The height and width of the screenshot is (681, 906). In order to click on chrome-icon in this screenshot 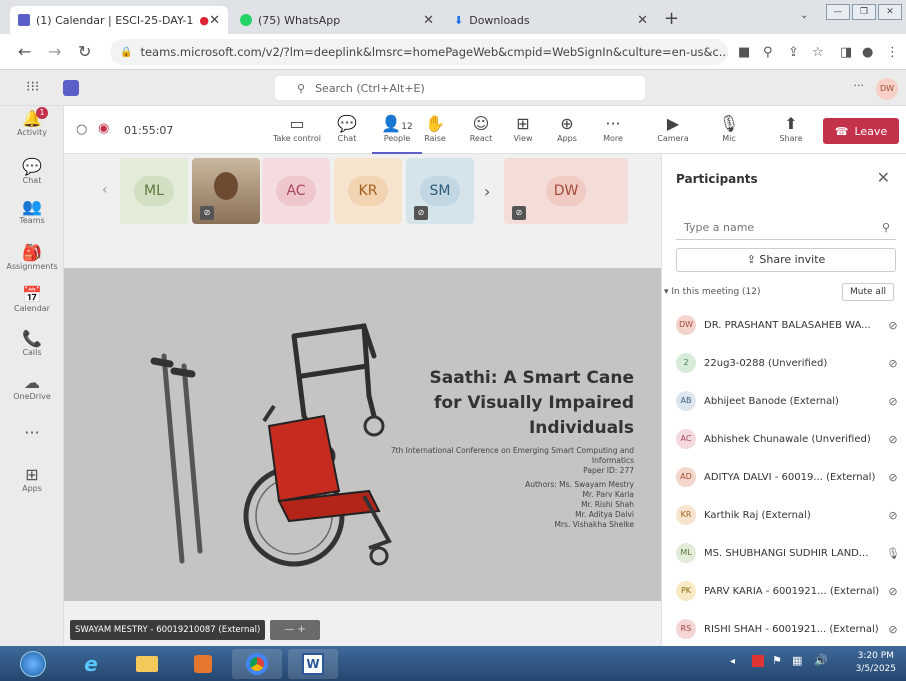, I will do `click(257, 664)`.